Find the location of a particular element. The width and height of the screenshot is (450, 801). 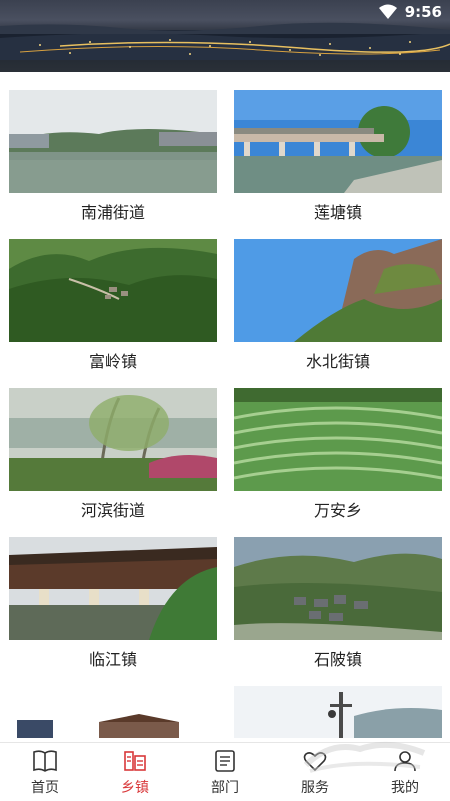

town-name: 南浦街道 is located at coordinates (112, 212).